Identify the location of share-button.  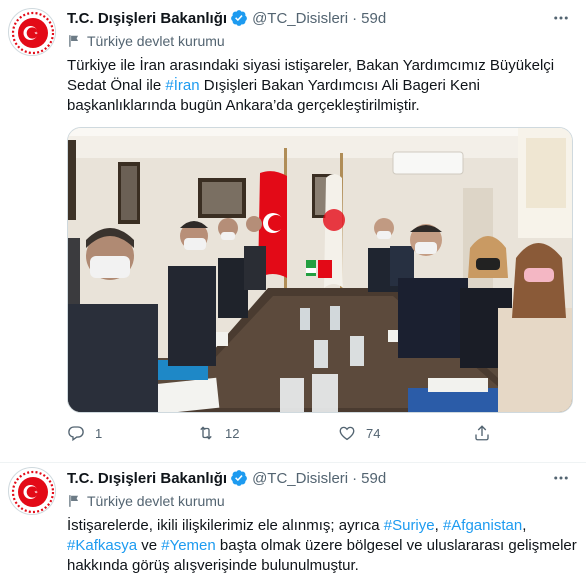
(487, 433).